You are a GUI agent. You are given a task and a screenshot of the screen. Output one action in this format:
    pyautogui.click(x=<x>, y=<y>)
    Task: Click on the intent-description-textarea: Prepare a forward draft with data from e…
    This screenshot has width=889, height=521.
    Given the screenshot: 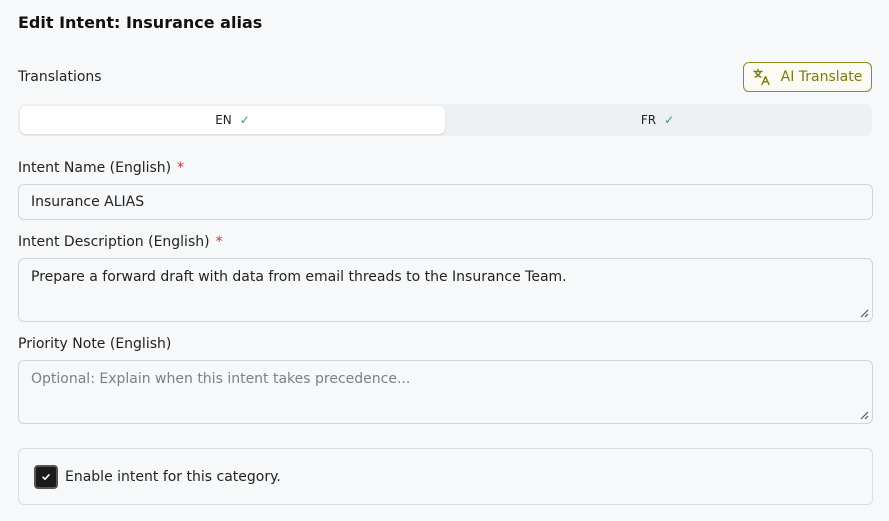 What is the action you would take?
    pyautogui.click(x=445, y=290)
    